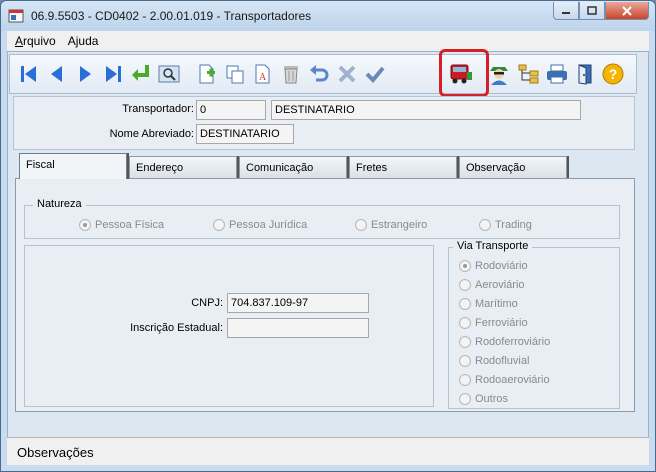  I want to click on previous-icon, so click(56, 74).